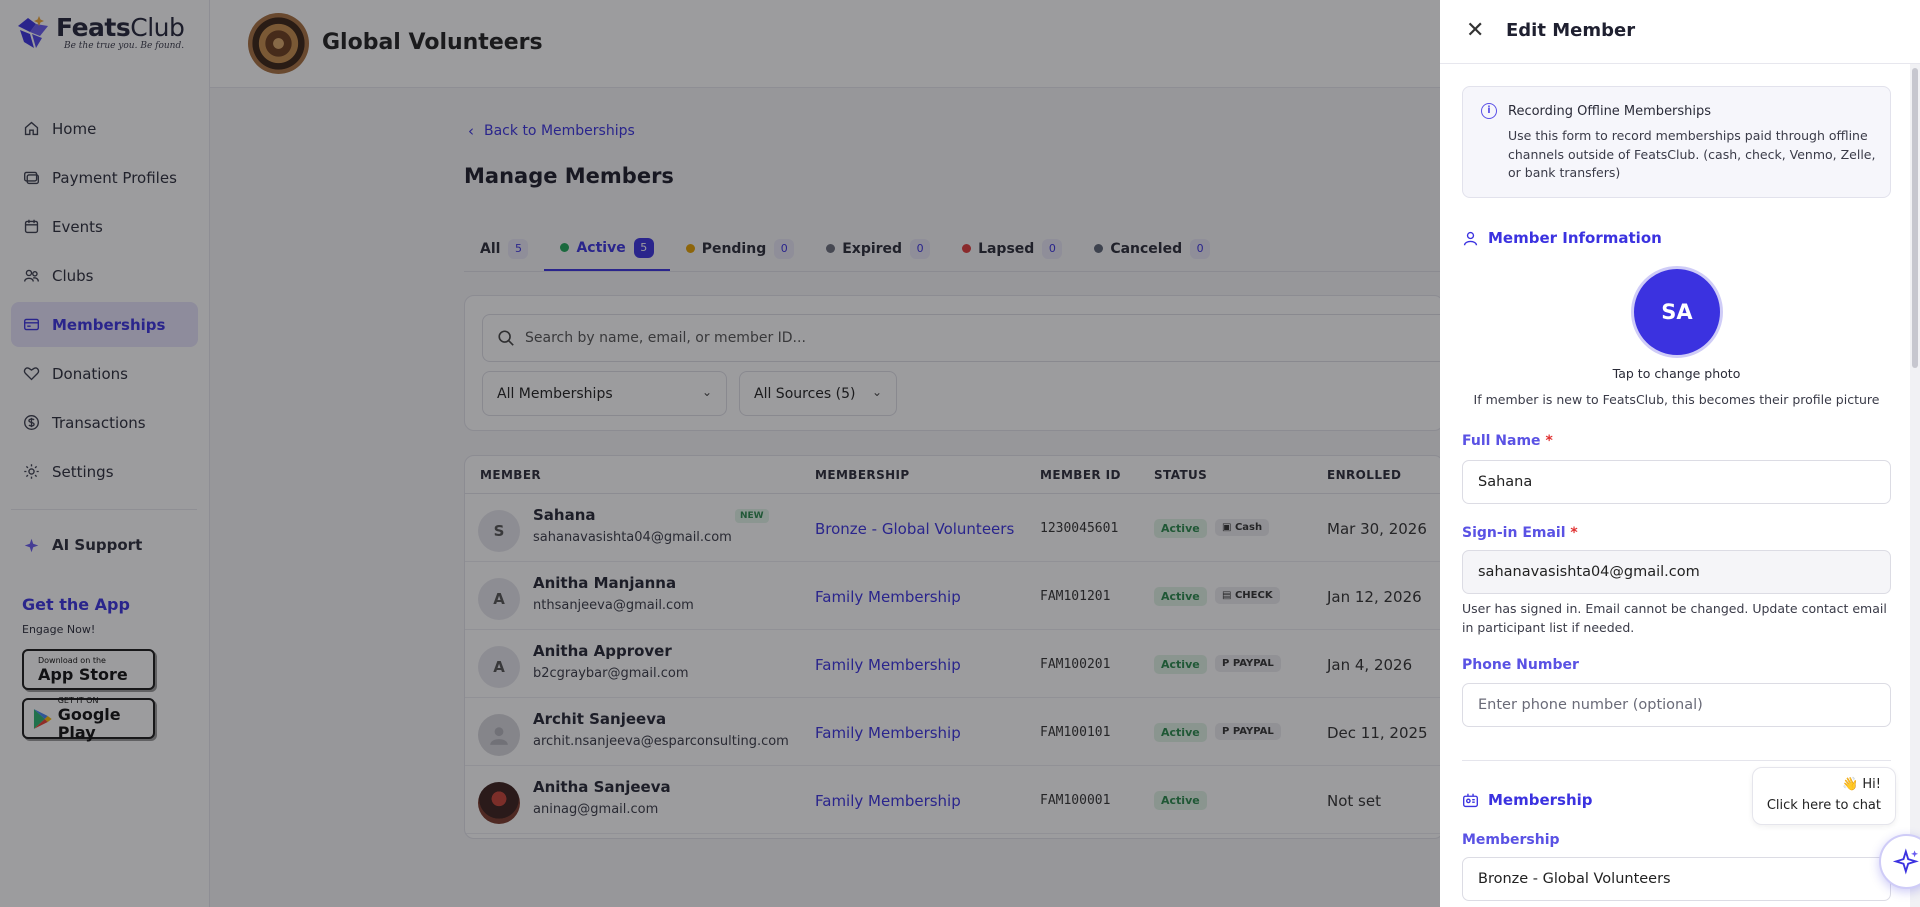  Describe the element at coordinates (1676, 879) in the screenshot. I see `membership-select` at that location.